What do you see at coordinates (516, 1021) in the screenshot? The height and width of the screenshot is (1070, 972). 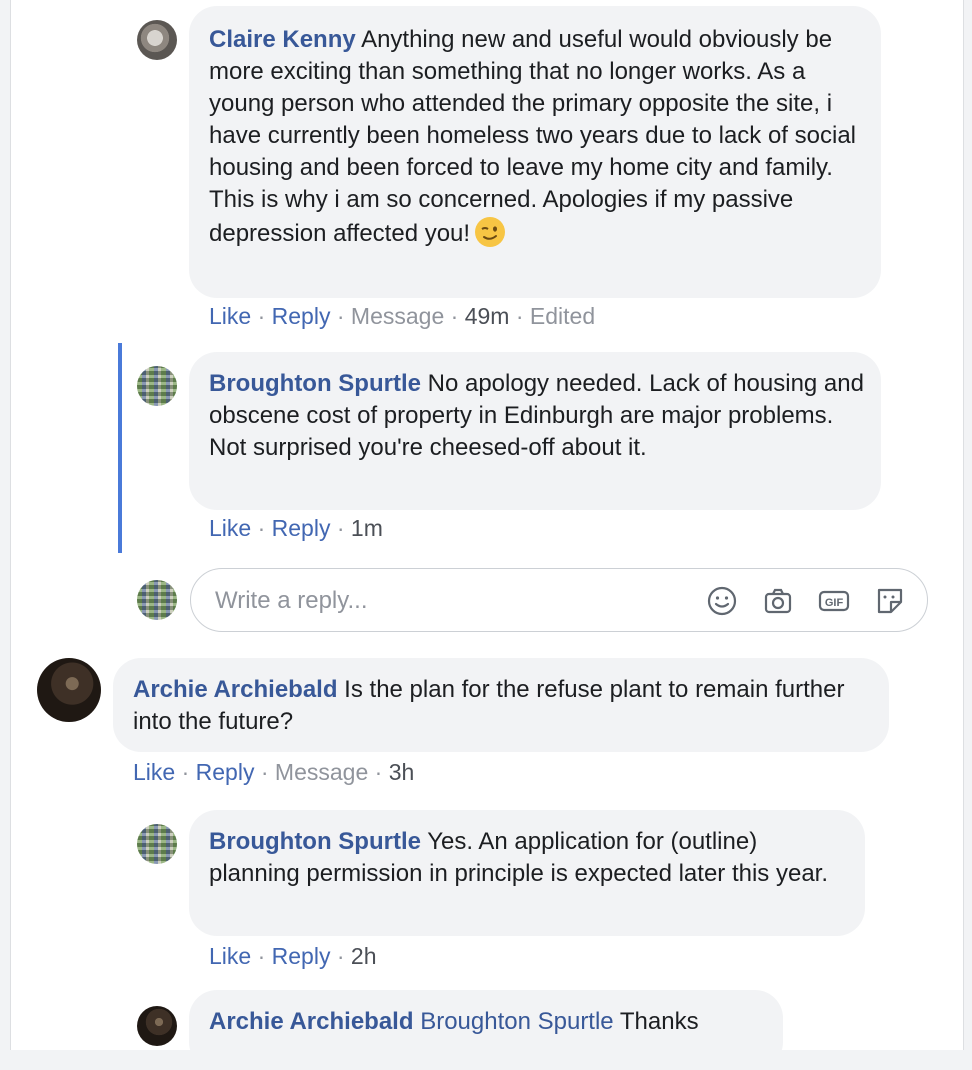 I see `mention-link: Broughton Spurtle` at bounding box center [516, 1021].